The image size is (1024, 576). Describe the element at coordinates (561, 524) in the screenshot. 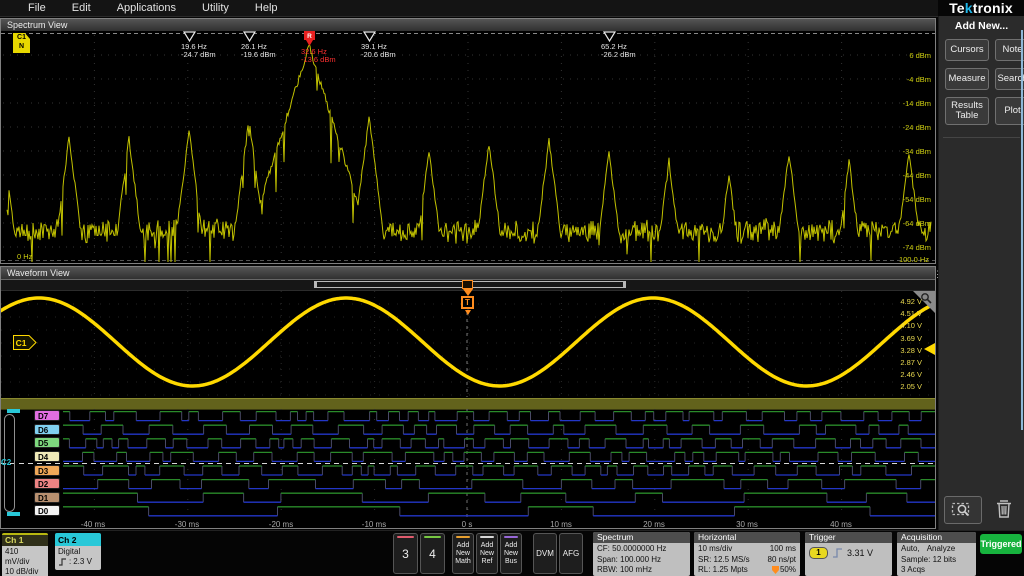

I see `time-label-5: 10 ms` at that location.